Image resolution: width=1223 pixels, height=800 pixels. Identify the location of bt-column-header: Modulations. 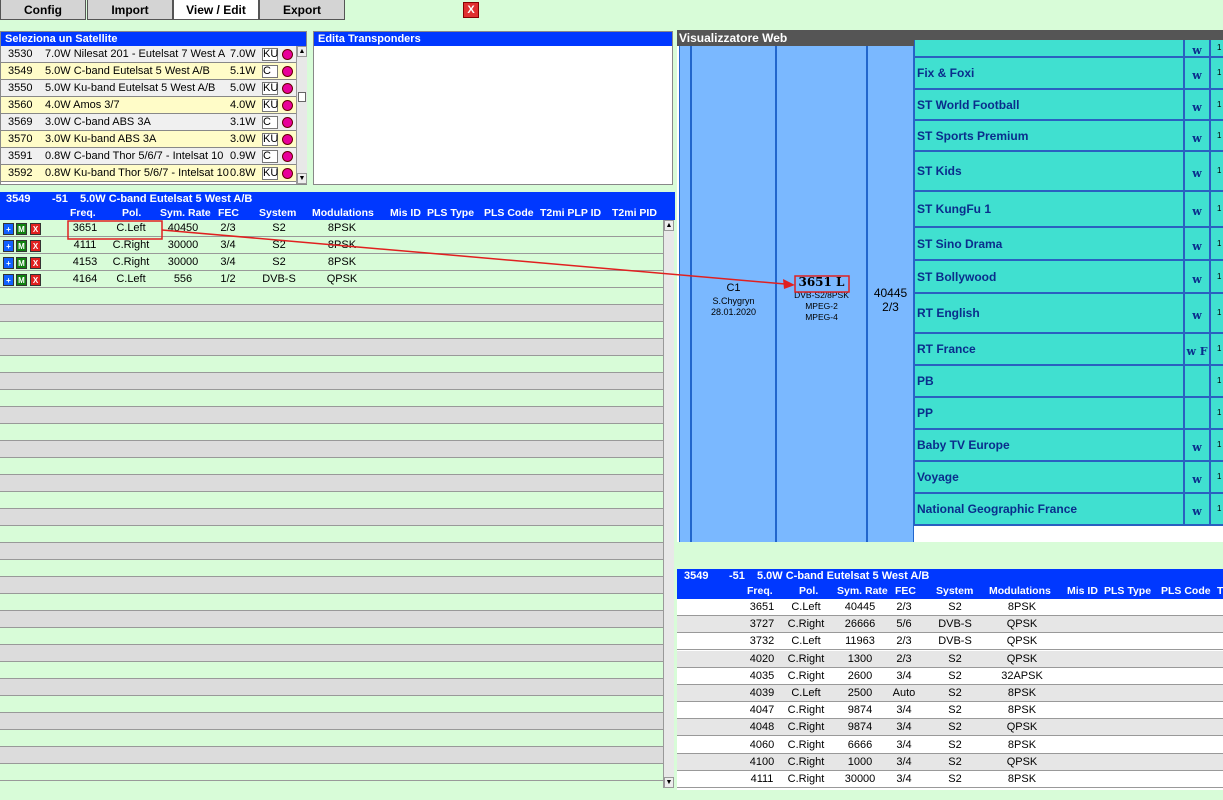
(1020, 591).